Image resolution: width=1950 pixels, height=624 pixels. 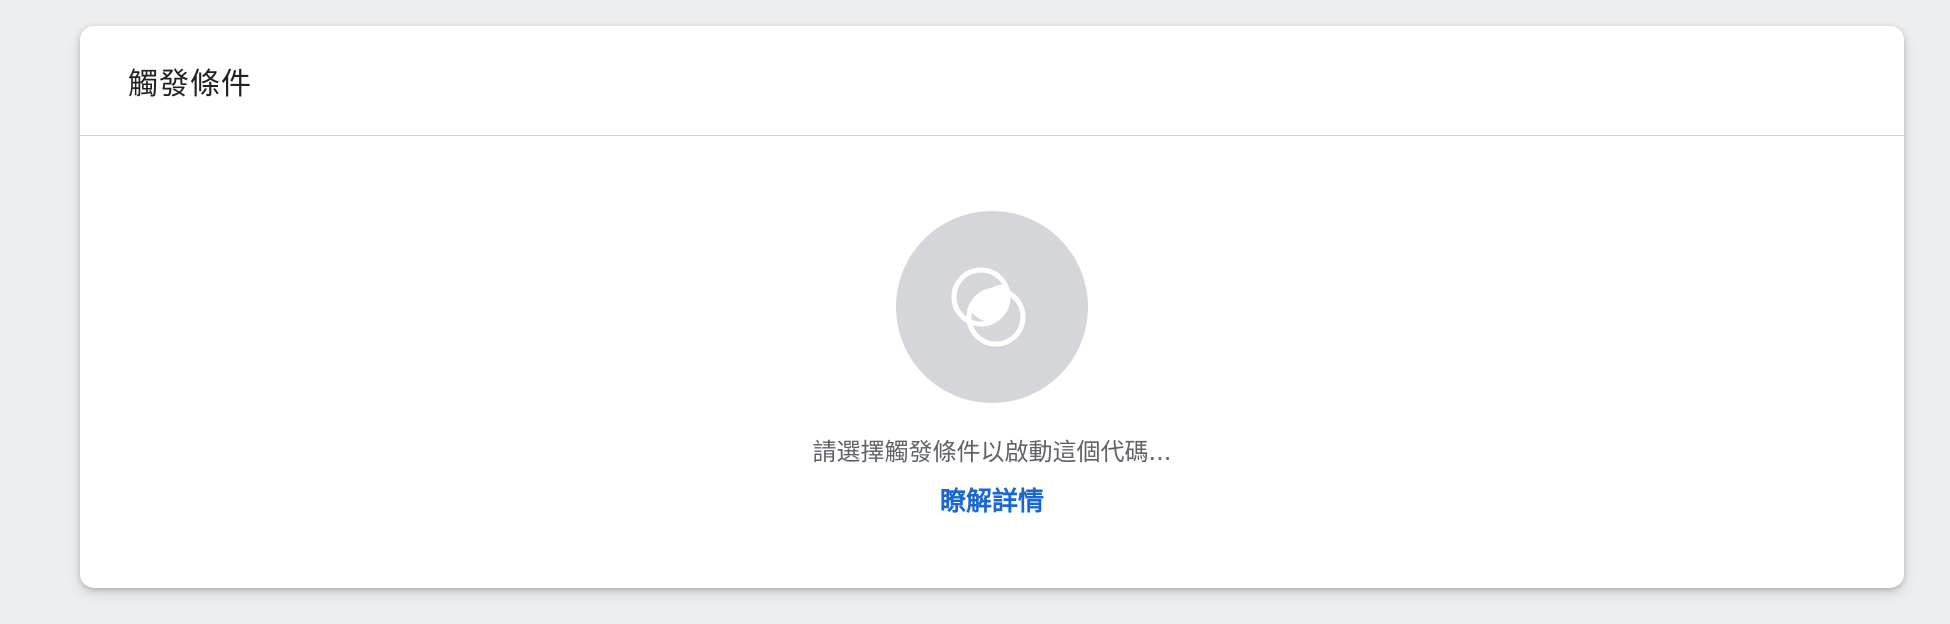 I want to click on trigger-icon, so click(x=988, y=307).